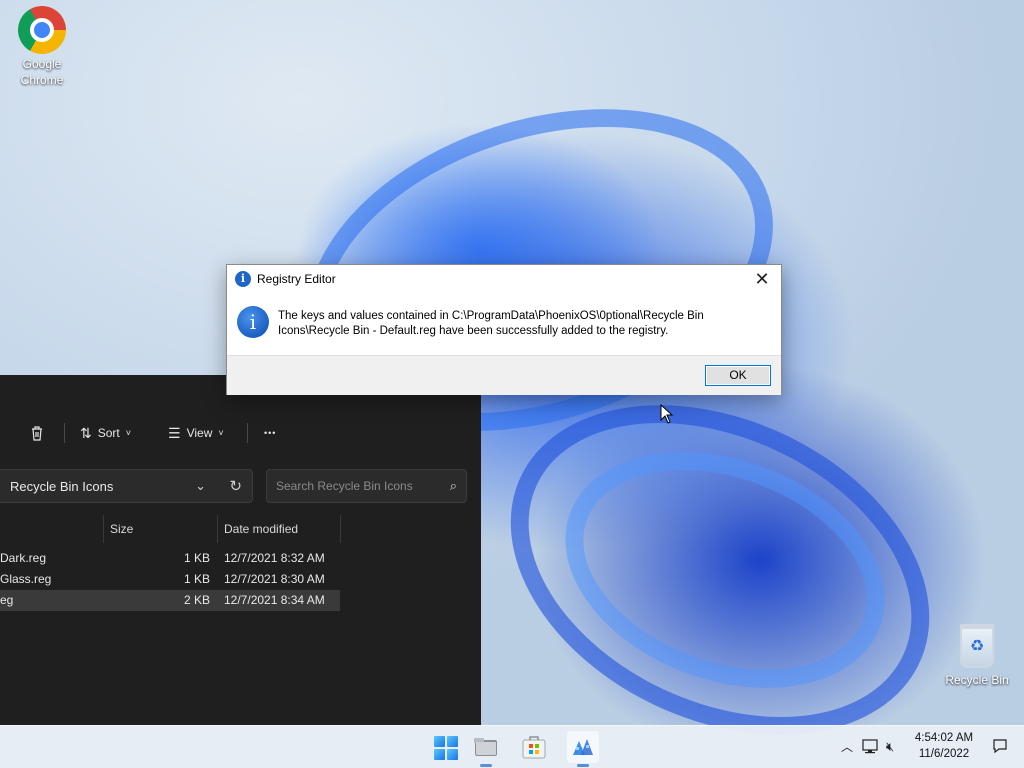 The image size is (1024, 768). What do you see at coordinates (200, 486) in the screenshot?
I see `chevron-down-icon: ⌄` at bounding box center [200, 486].